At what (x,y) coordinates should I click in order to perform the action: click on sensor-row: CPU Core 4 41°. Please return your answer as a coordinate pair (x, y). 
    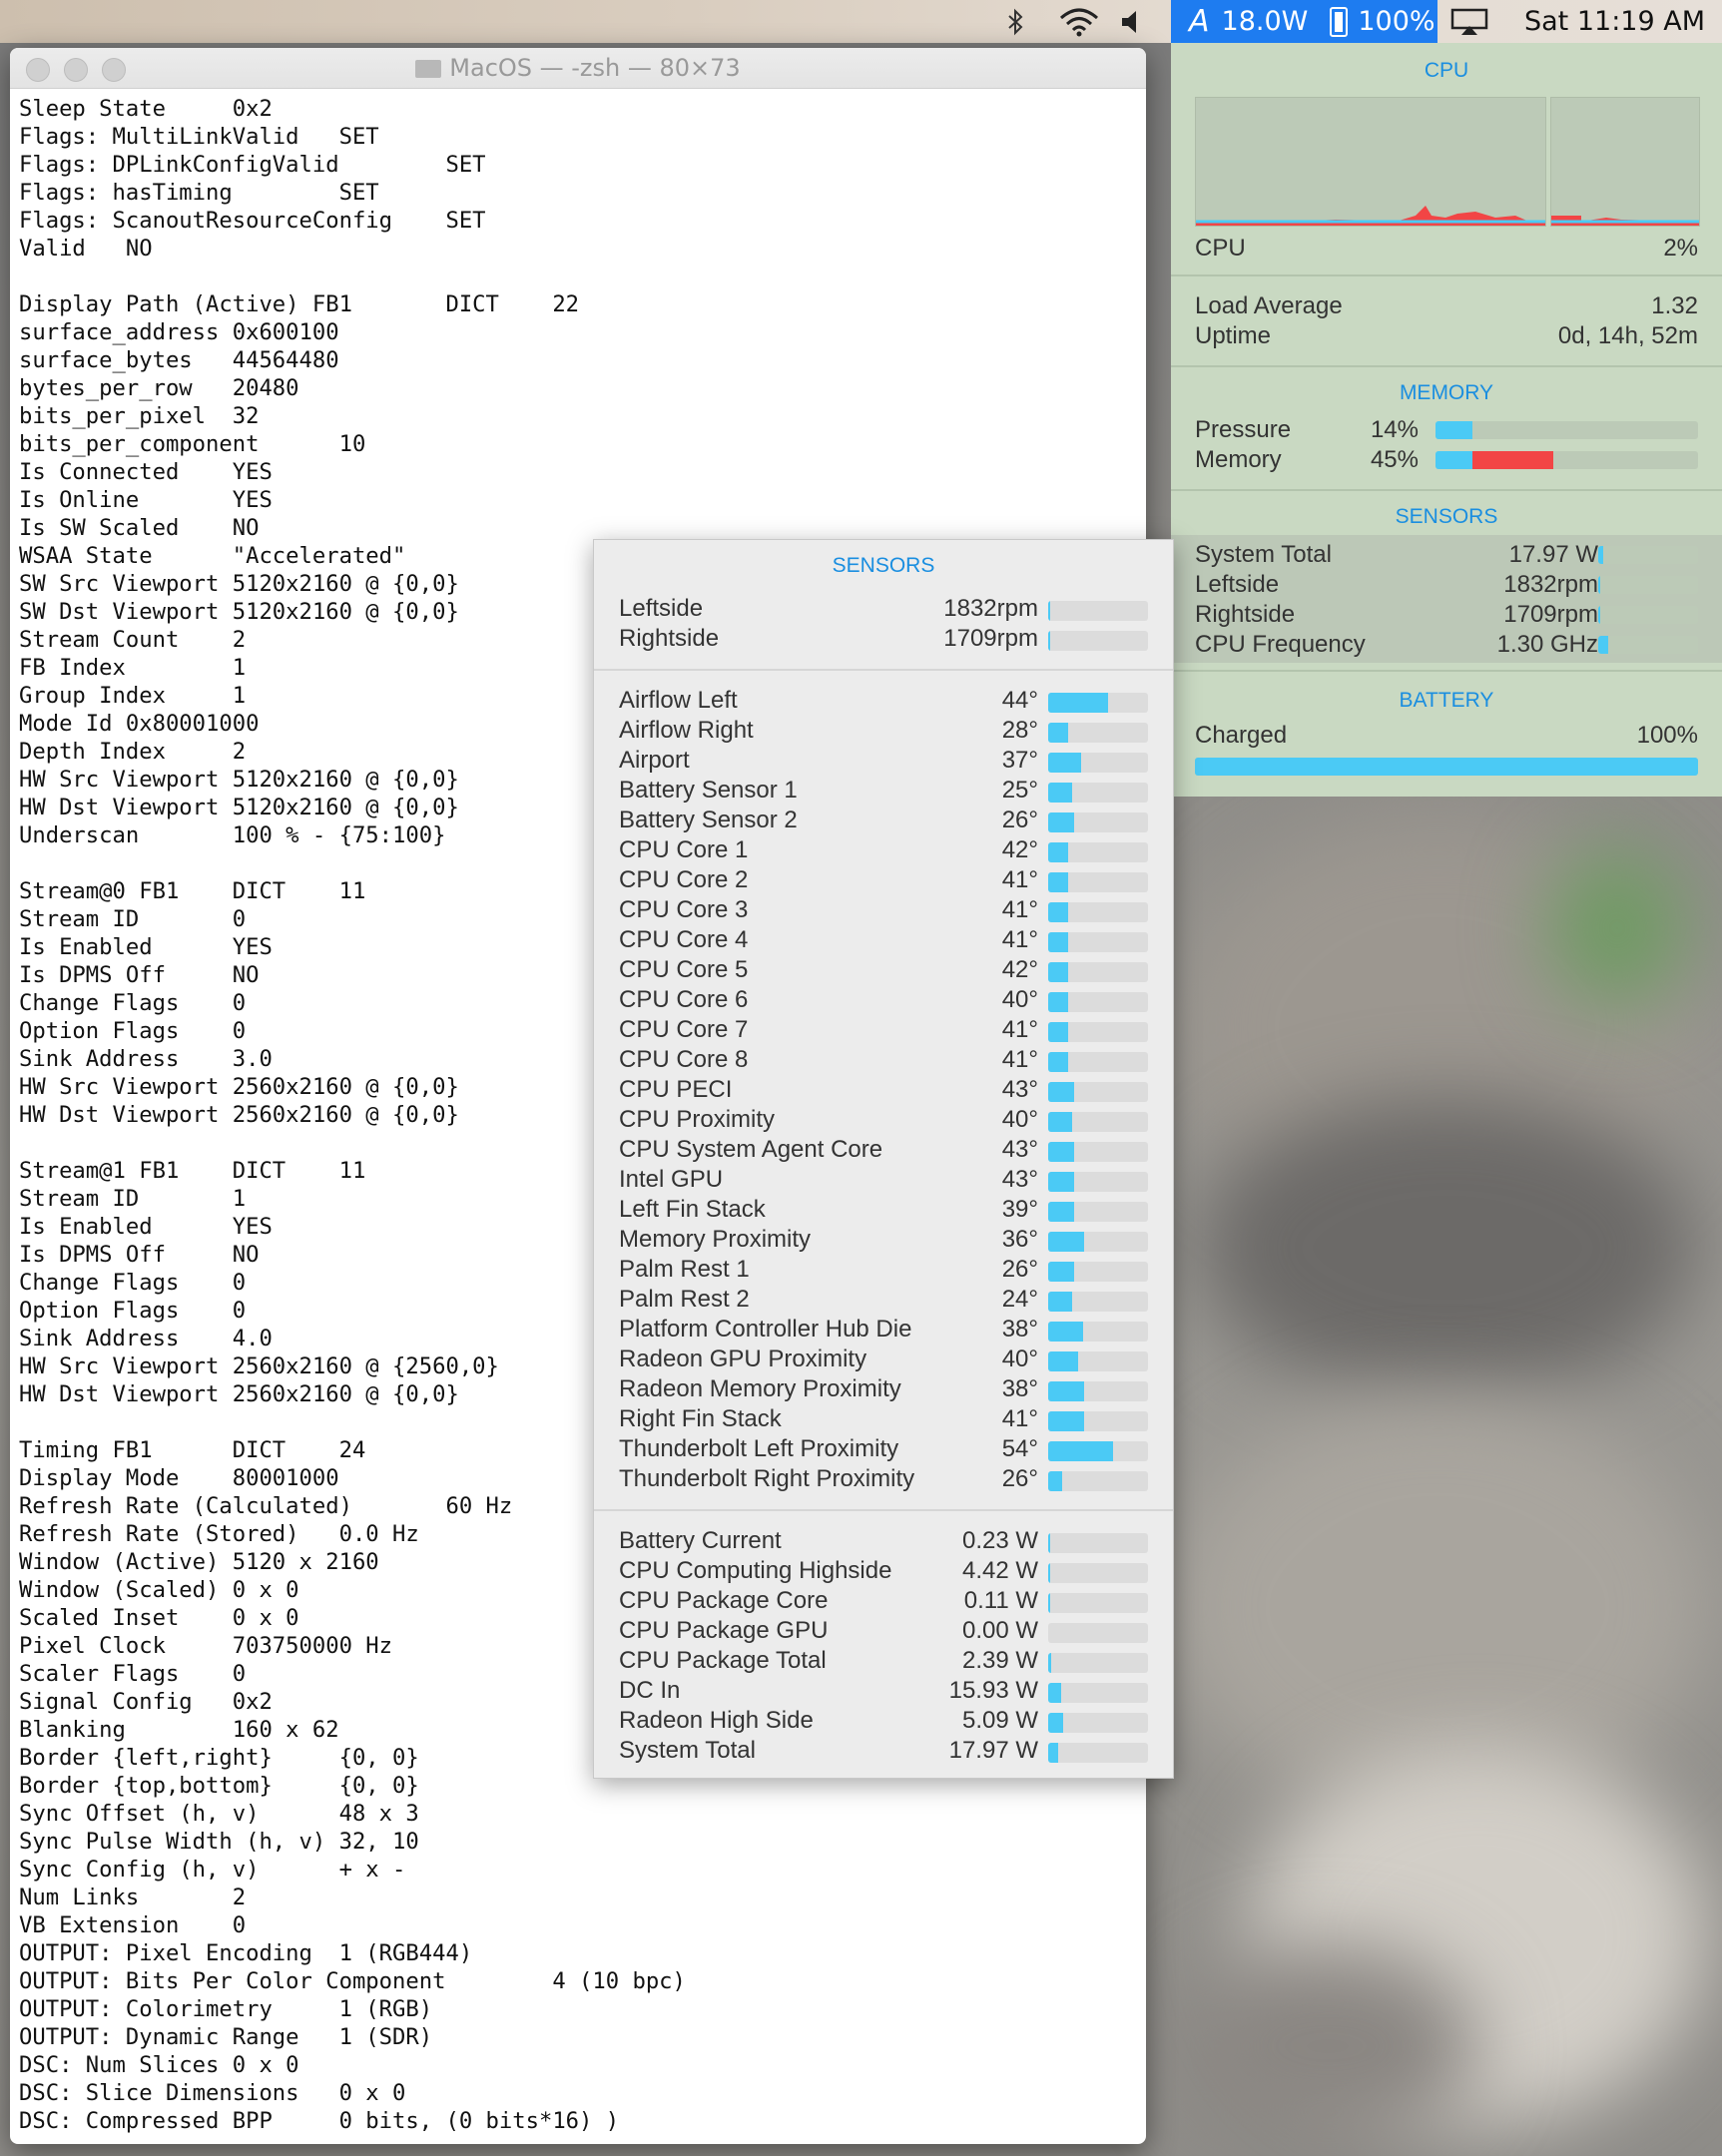
    Looking at the image, I should click on (884, 941).